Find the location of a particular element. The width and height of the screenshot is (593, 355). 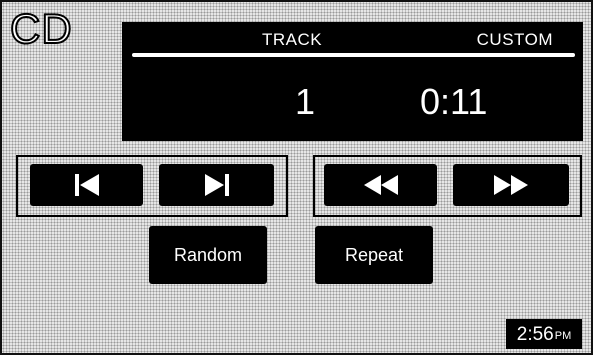

rewind-button is located at coordinates (380, 185).